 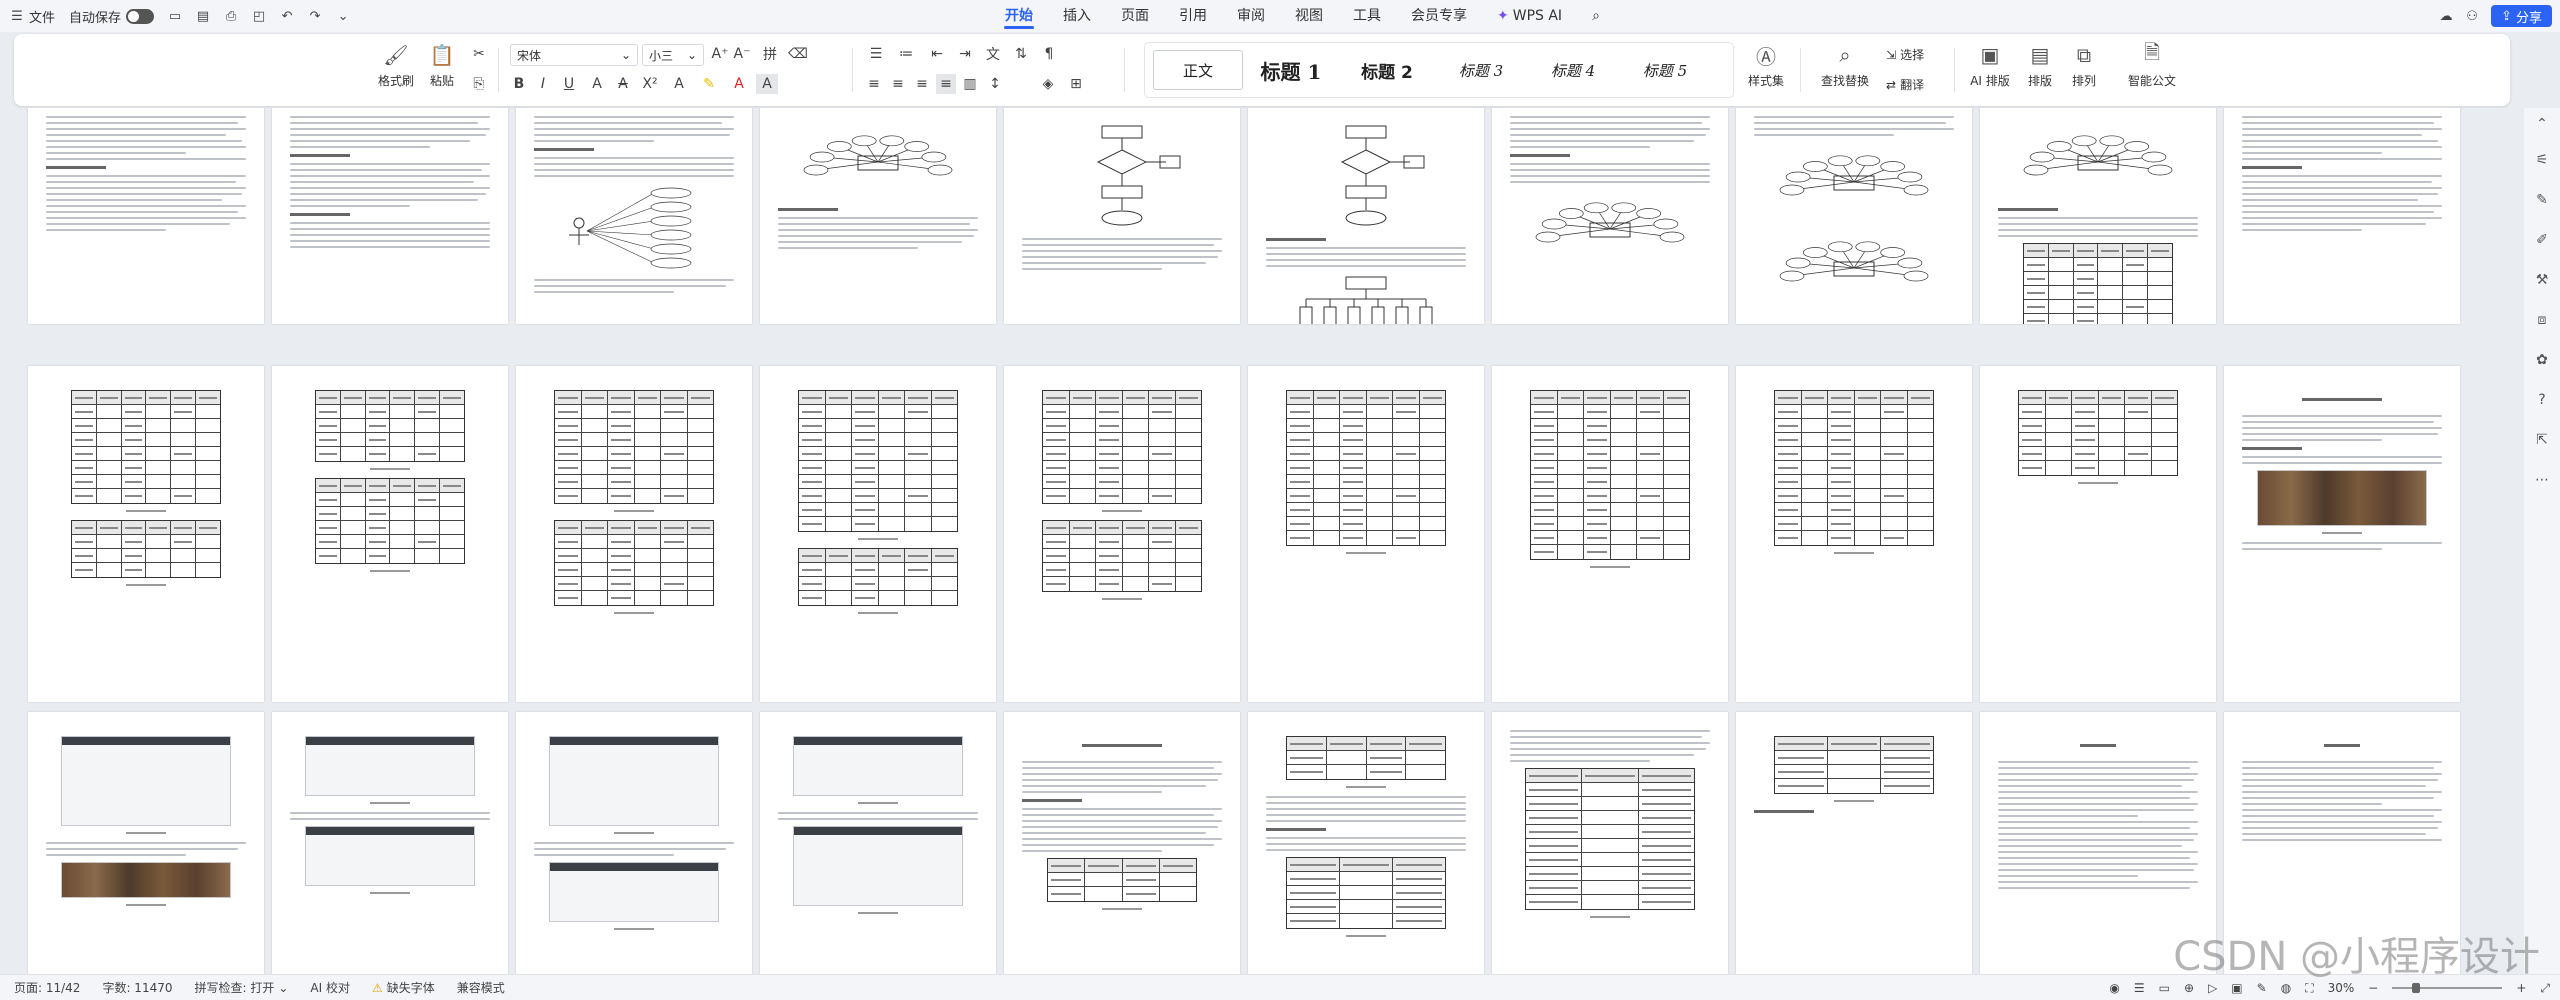 What do you see at coordinates (1077, 16) in the screenshot?
I see `tab-insert: 插入` at bounding box center [1077, 16].